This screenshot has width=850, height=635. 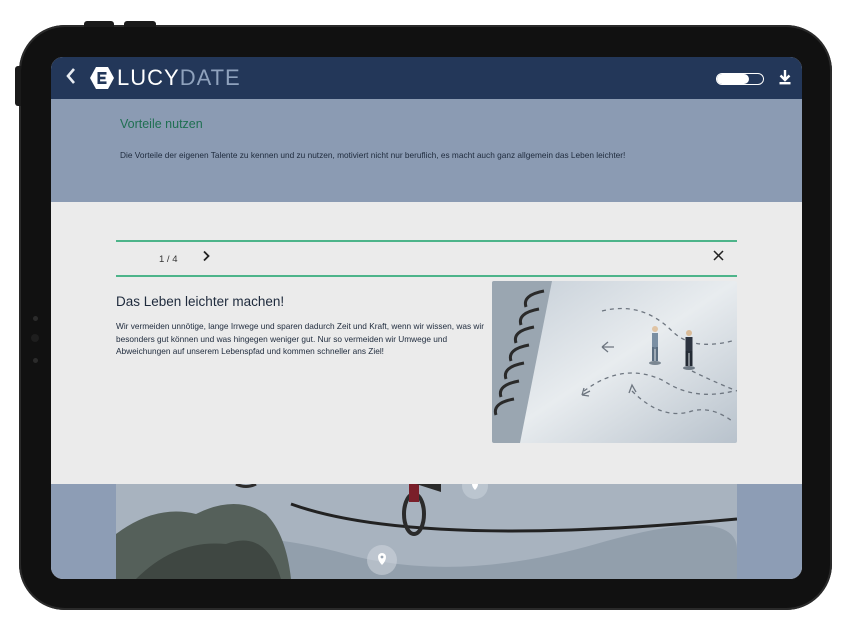 I want to click on download-icon, so click(x=785, y=77).